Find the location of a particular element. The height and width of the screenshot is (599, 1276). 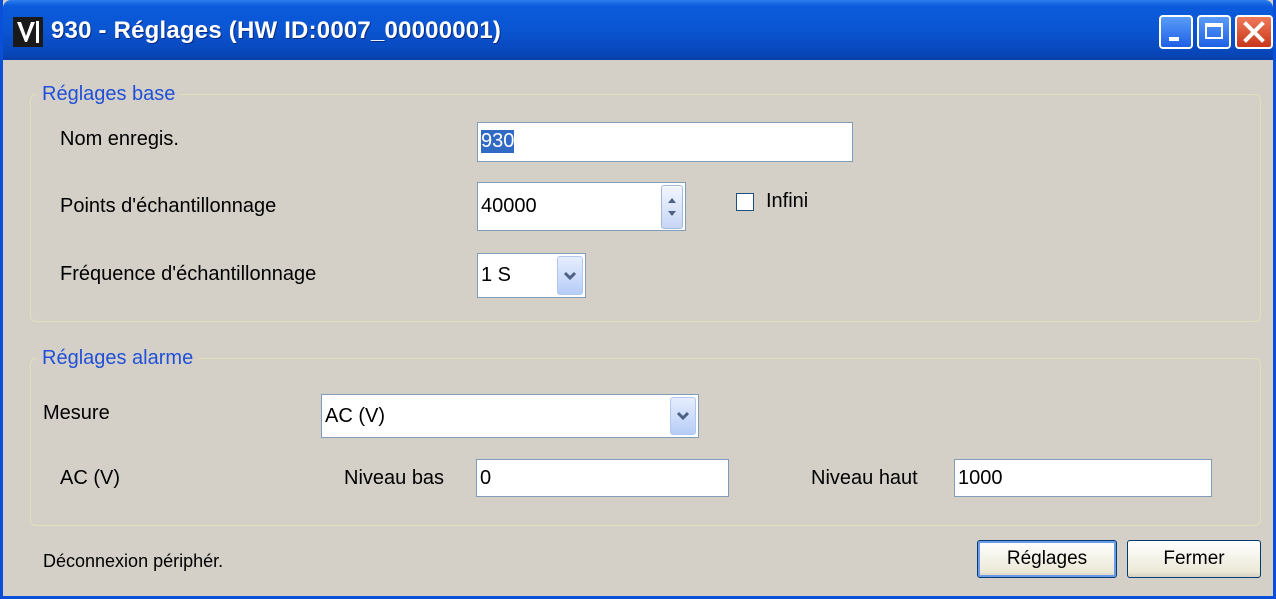

high-level-value: 1000 is located at coordinates (980, 478).